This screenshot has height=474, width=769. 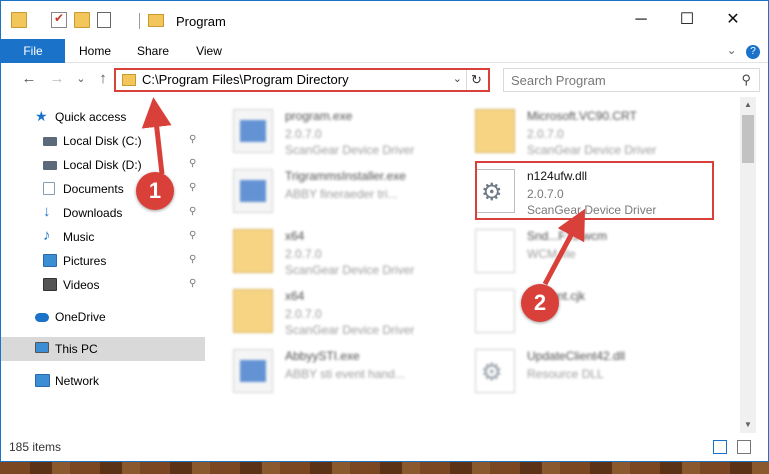 I want to click on callout-step-1: 1, so click(x=155, y=191).